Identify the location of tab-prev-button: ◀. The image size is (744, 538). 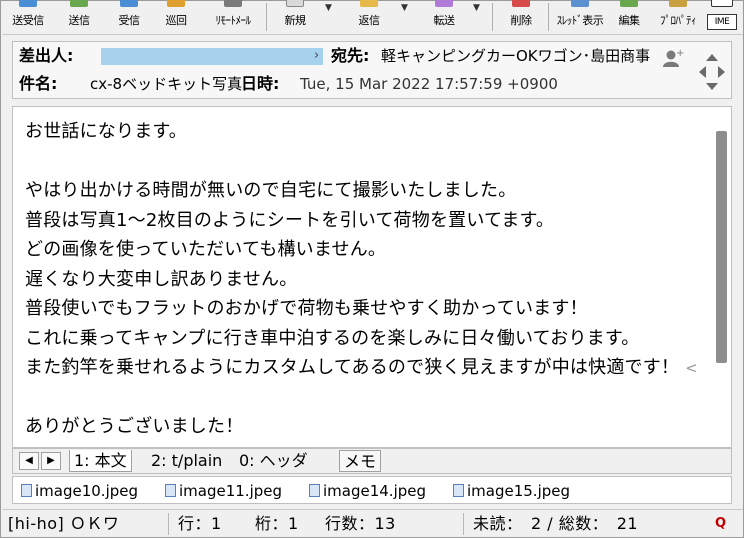
(29, 461).